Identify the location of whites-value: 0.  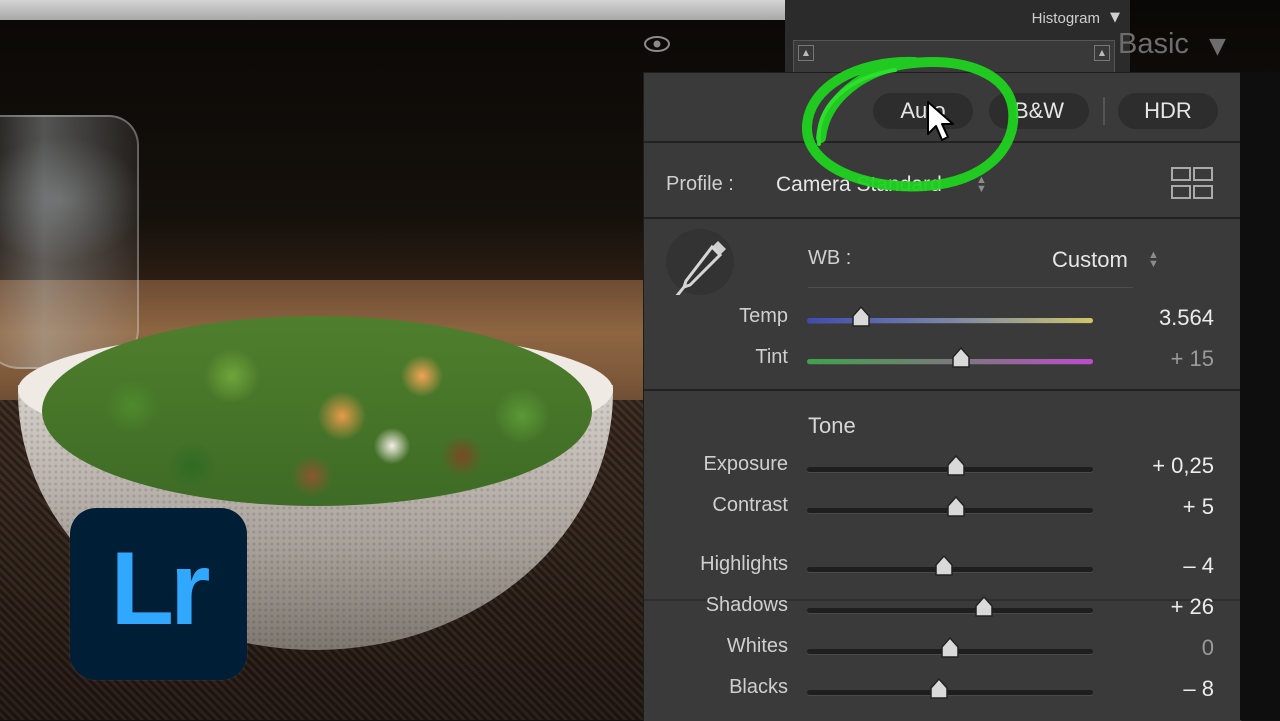
(1208, 648).